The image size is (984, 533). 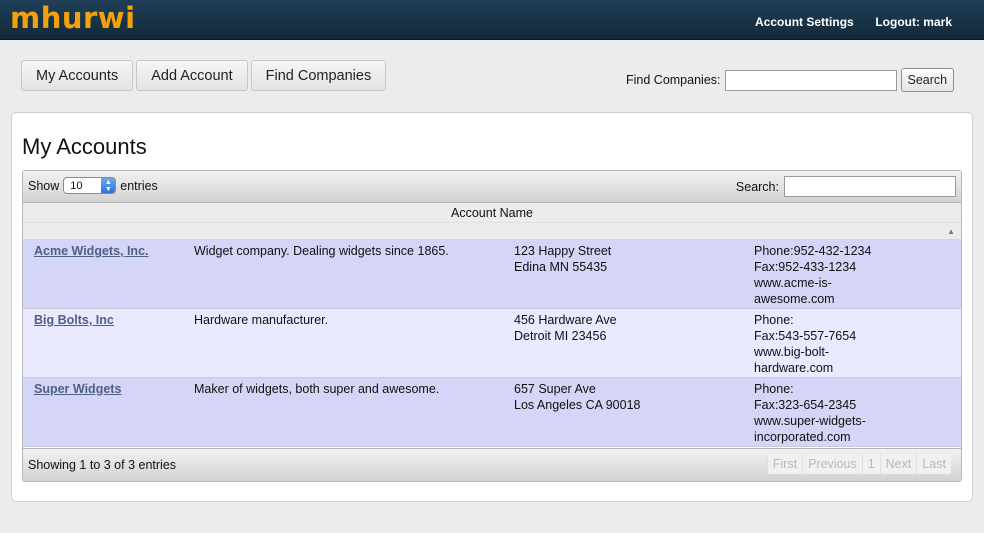 I want to click on page-length-control: Show 10 ▲ ▼ entries, so click(x=93, y=185).